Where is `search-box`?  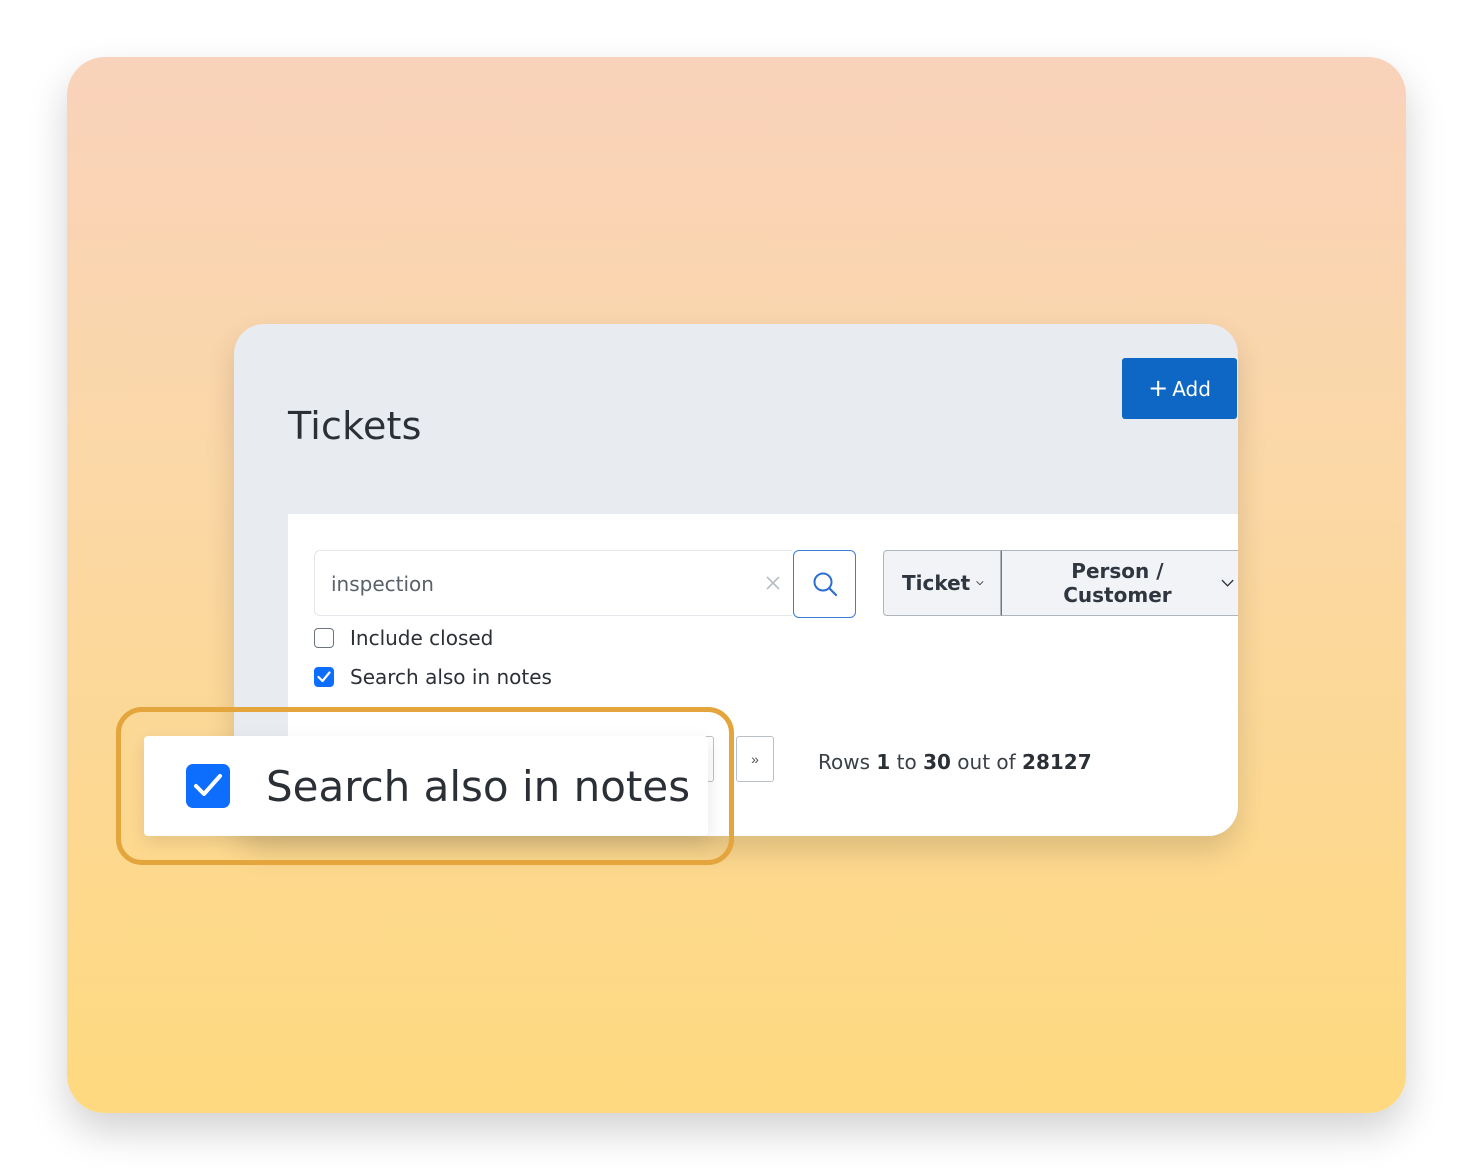 search-box is located at coordinates (553, 583).